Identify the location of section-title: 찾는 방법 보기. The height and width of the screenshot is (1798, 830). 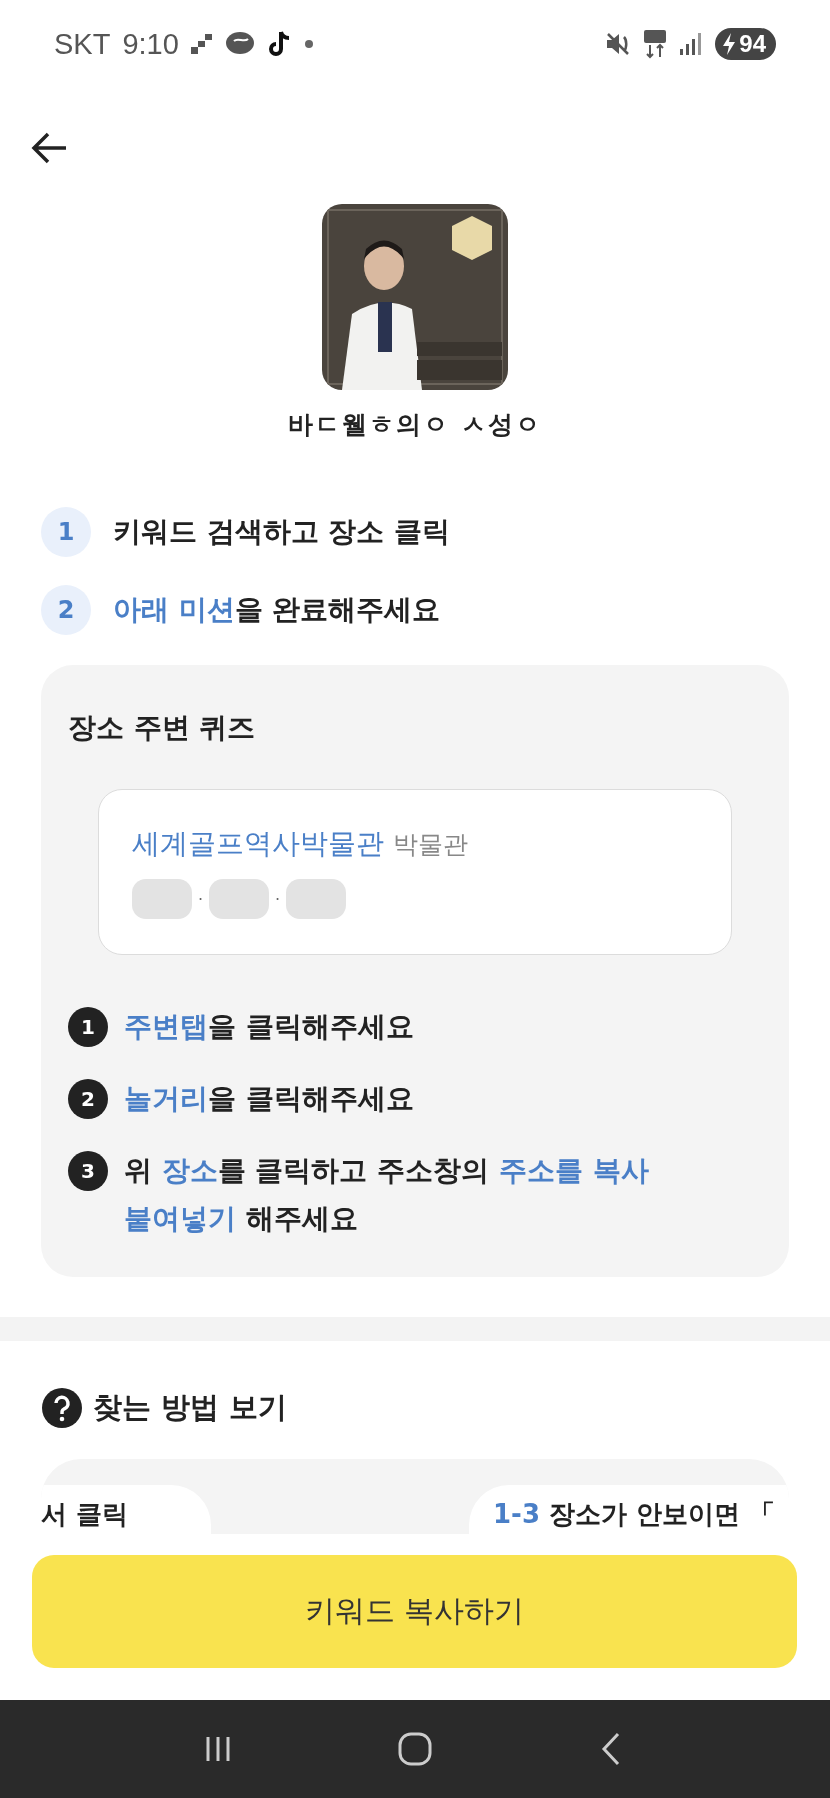
(190, 1407).